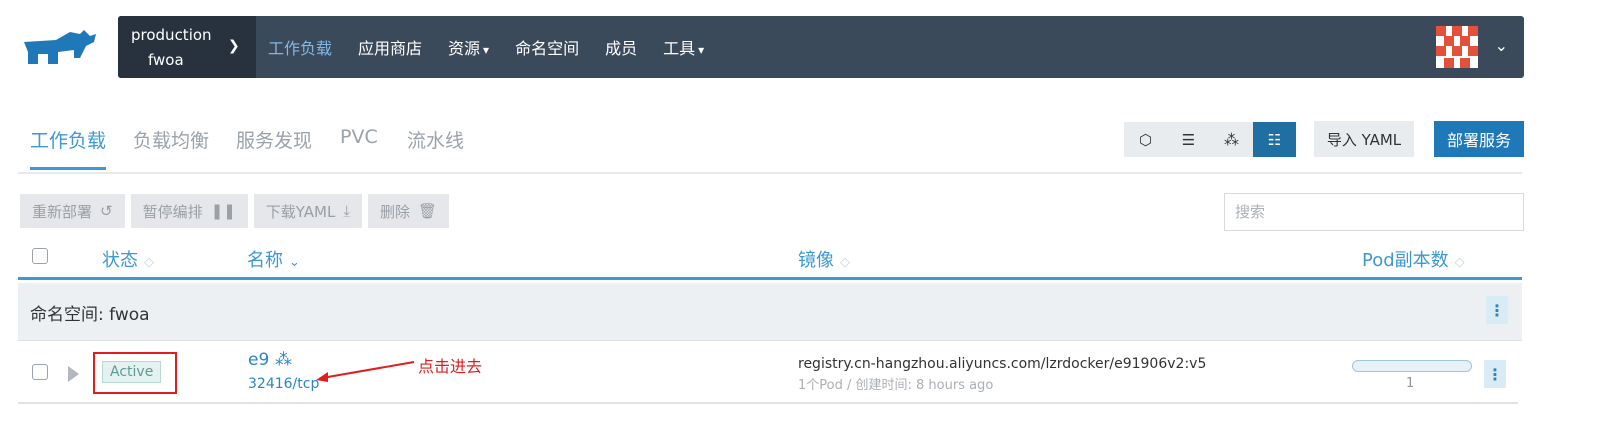 The width and height of the screenshot is (1617, 440). I want to click on column-state: 状态 ◇, so click(128, 259).